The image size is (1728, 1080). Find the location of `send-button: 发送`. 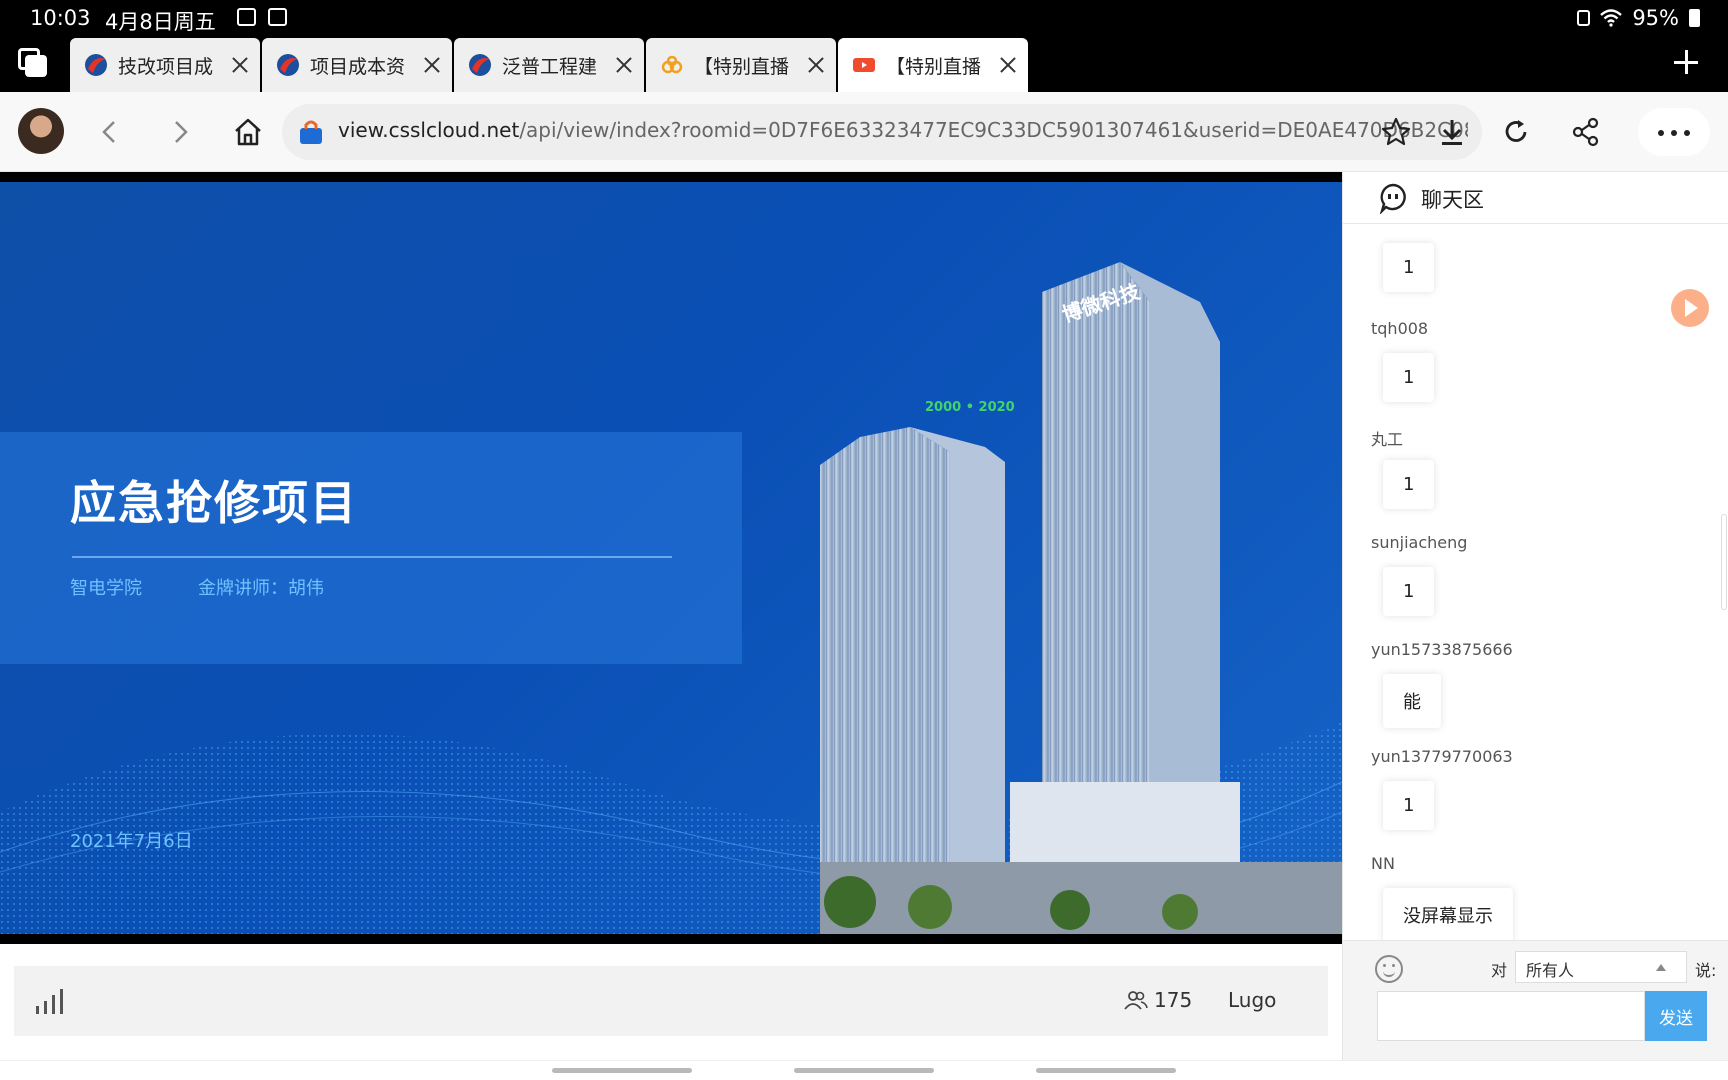

send-button: 发送 is located at coordinates (1676, 1016).